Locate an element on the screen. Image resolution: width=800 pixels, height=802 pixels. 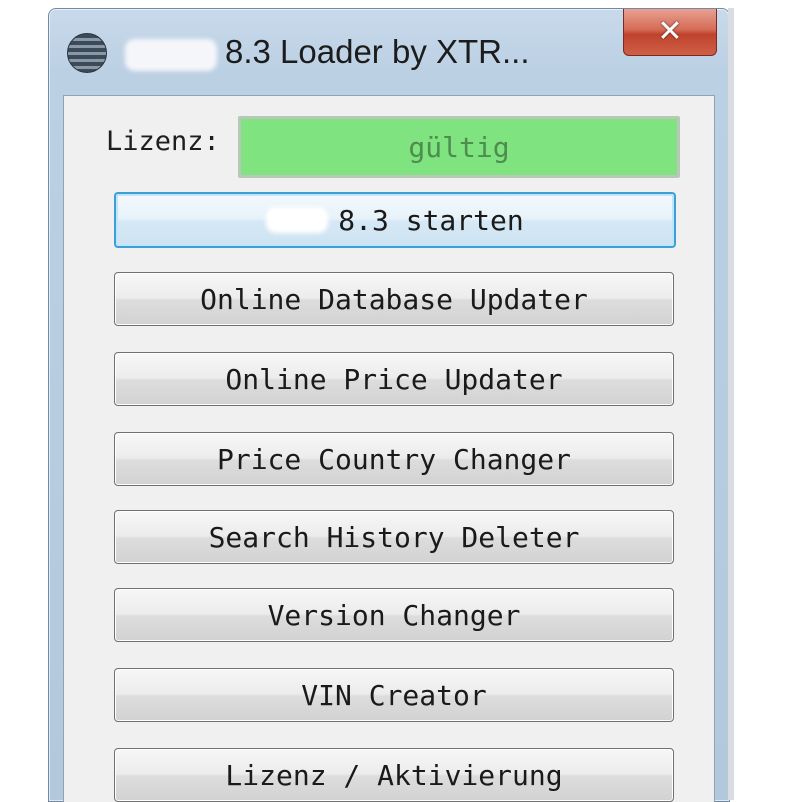
close-icon: ✕ is located at coordinates (670, 31).